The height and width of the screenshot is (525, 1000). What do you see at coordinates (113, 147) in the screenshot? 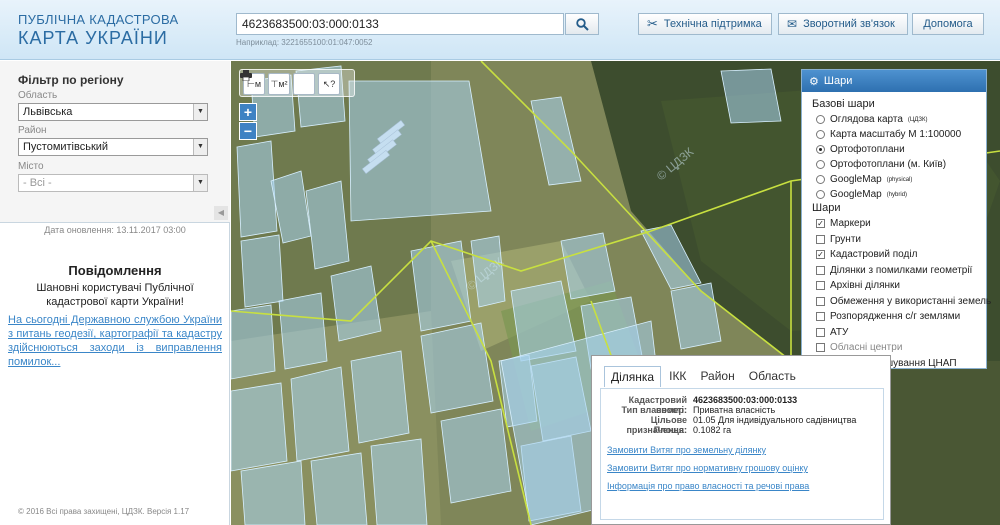
I see `raion-select: Пустомитівський ▼` at bounding box center [113, 147].